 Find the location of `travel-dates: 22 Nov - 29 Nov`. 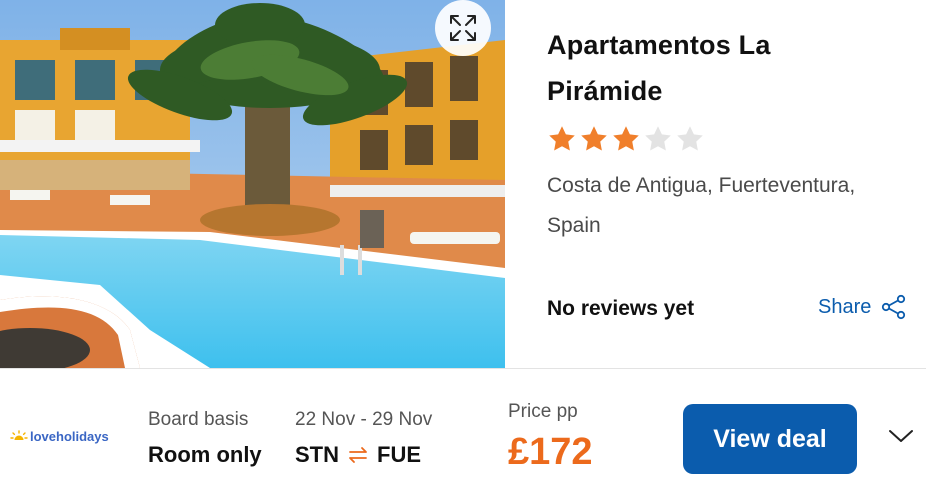

travel-dates: 22 Nov - 29 Nov is located at coordinates (364, 419).